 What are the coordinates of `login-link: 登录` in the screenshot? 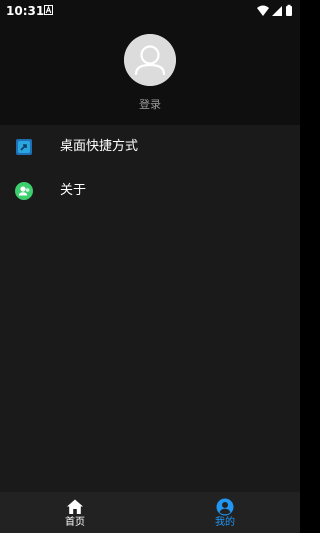 It's located at (150, 104).